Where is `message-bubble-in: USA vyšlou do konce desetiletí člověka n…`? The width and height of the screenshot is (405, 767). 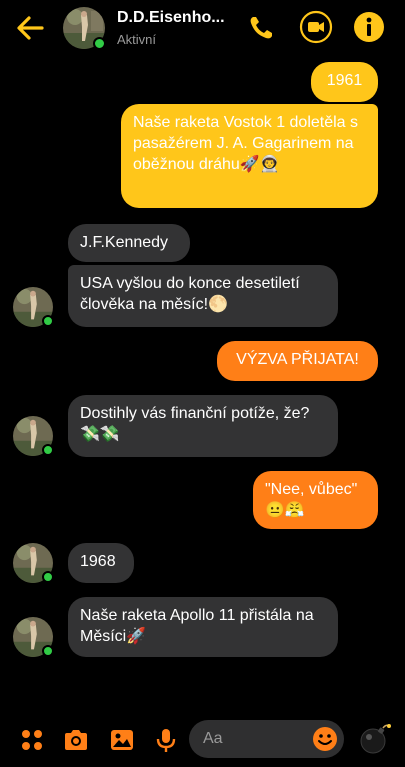
message-bubble-in: USA vyšlou do konce desetiletí člověka n… is located at coordinates (203, 296).